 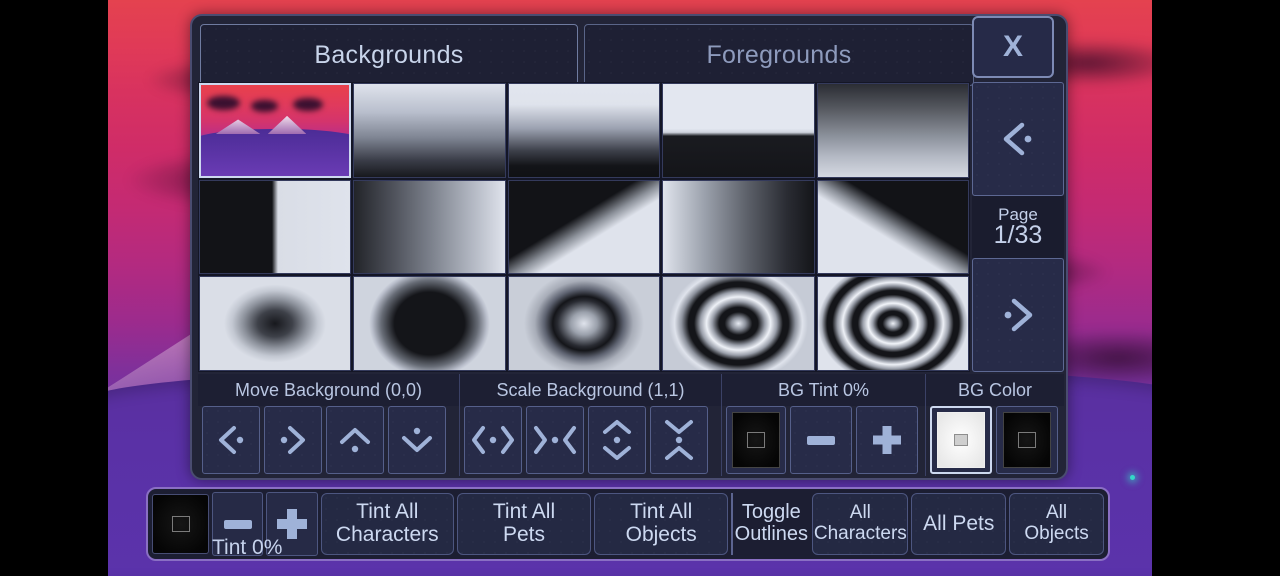 What do you see at coordinates (524, 512) in the screenshot?
I see `tint-all-pets-line1: Tint All` at bounding box center [524, 512].